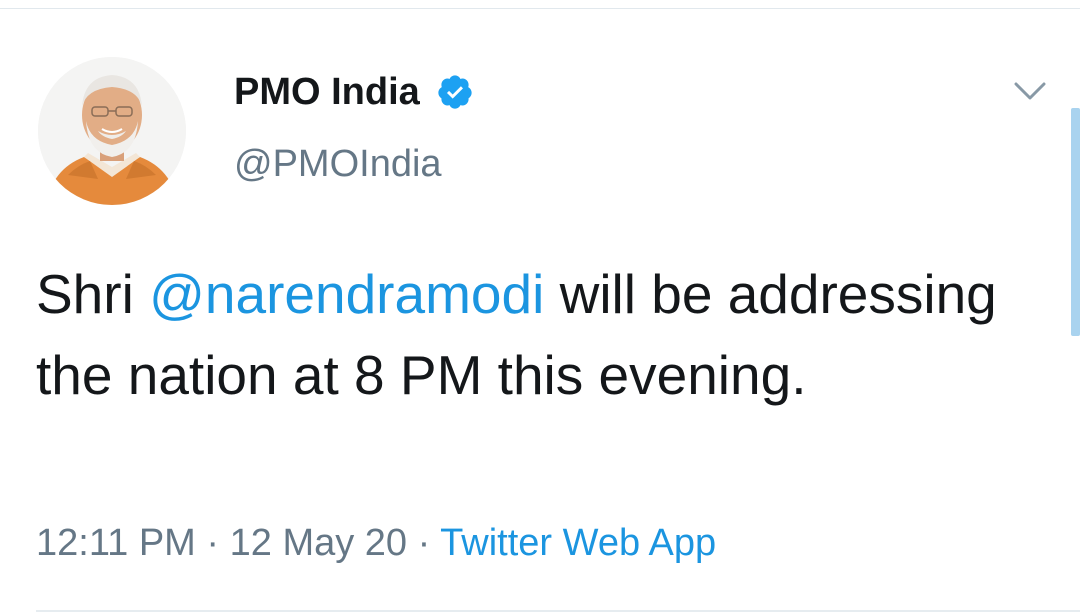 This screenshot has height=614, width=1080. I want to click on author-handle: @PMOIndia, so click(338, 164).